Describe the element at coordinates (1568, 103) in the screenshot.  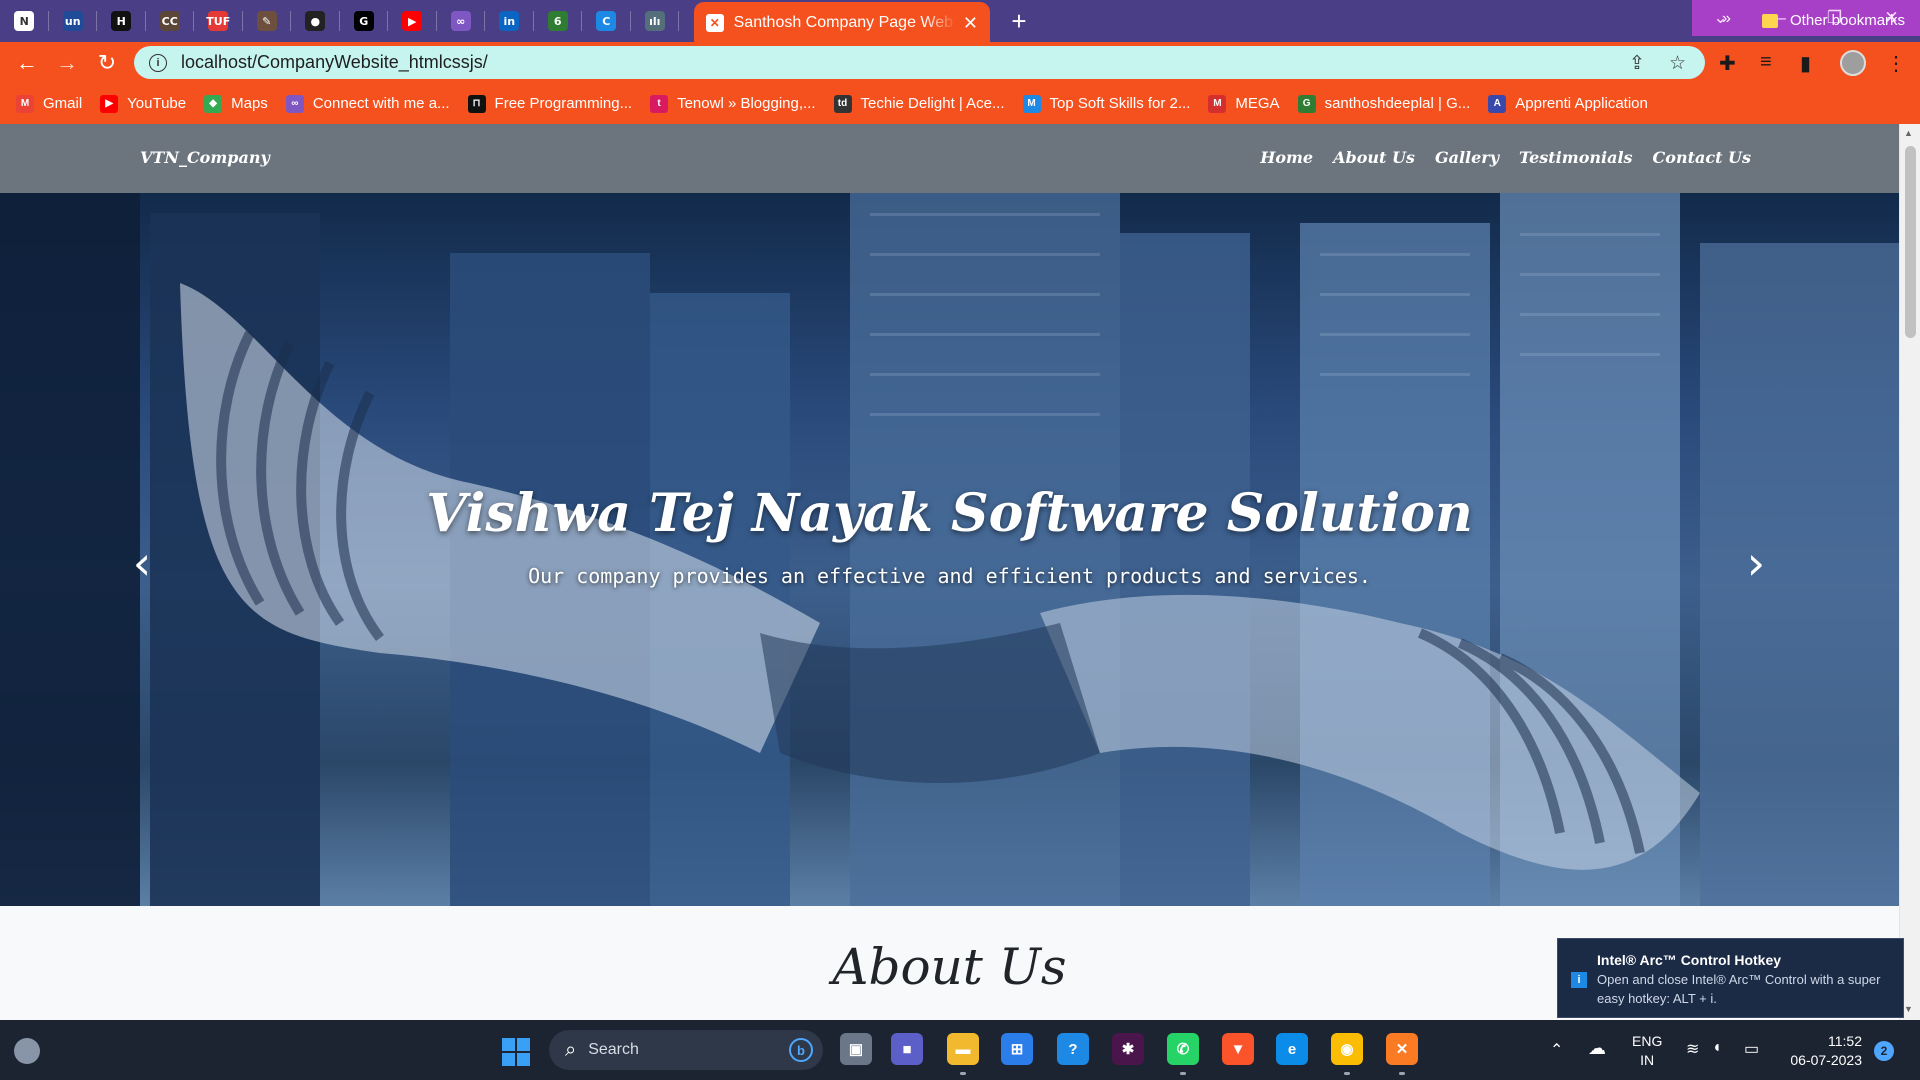
I see `bookmark-item: A Apprenti Application` at that location.